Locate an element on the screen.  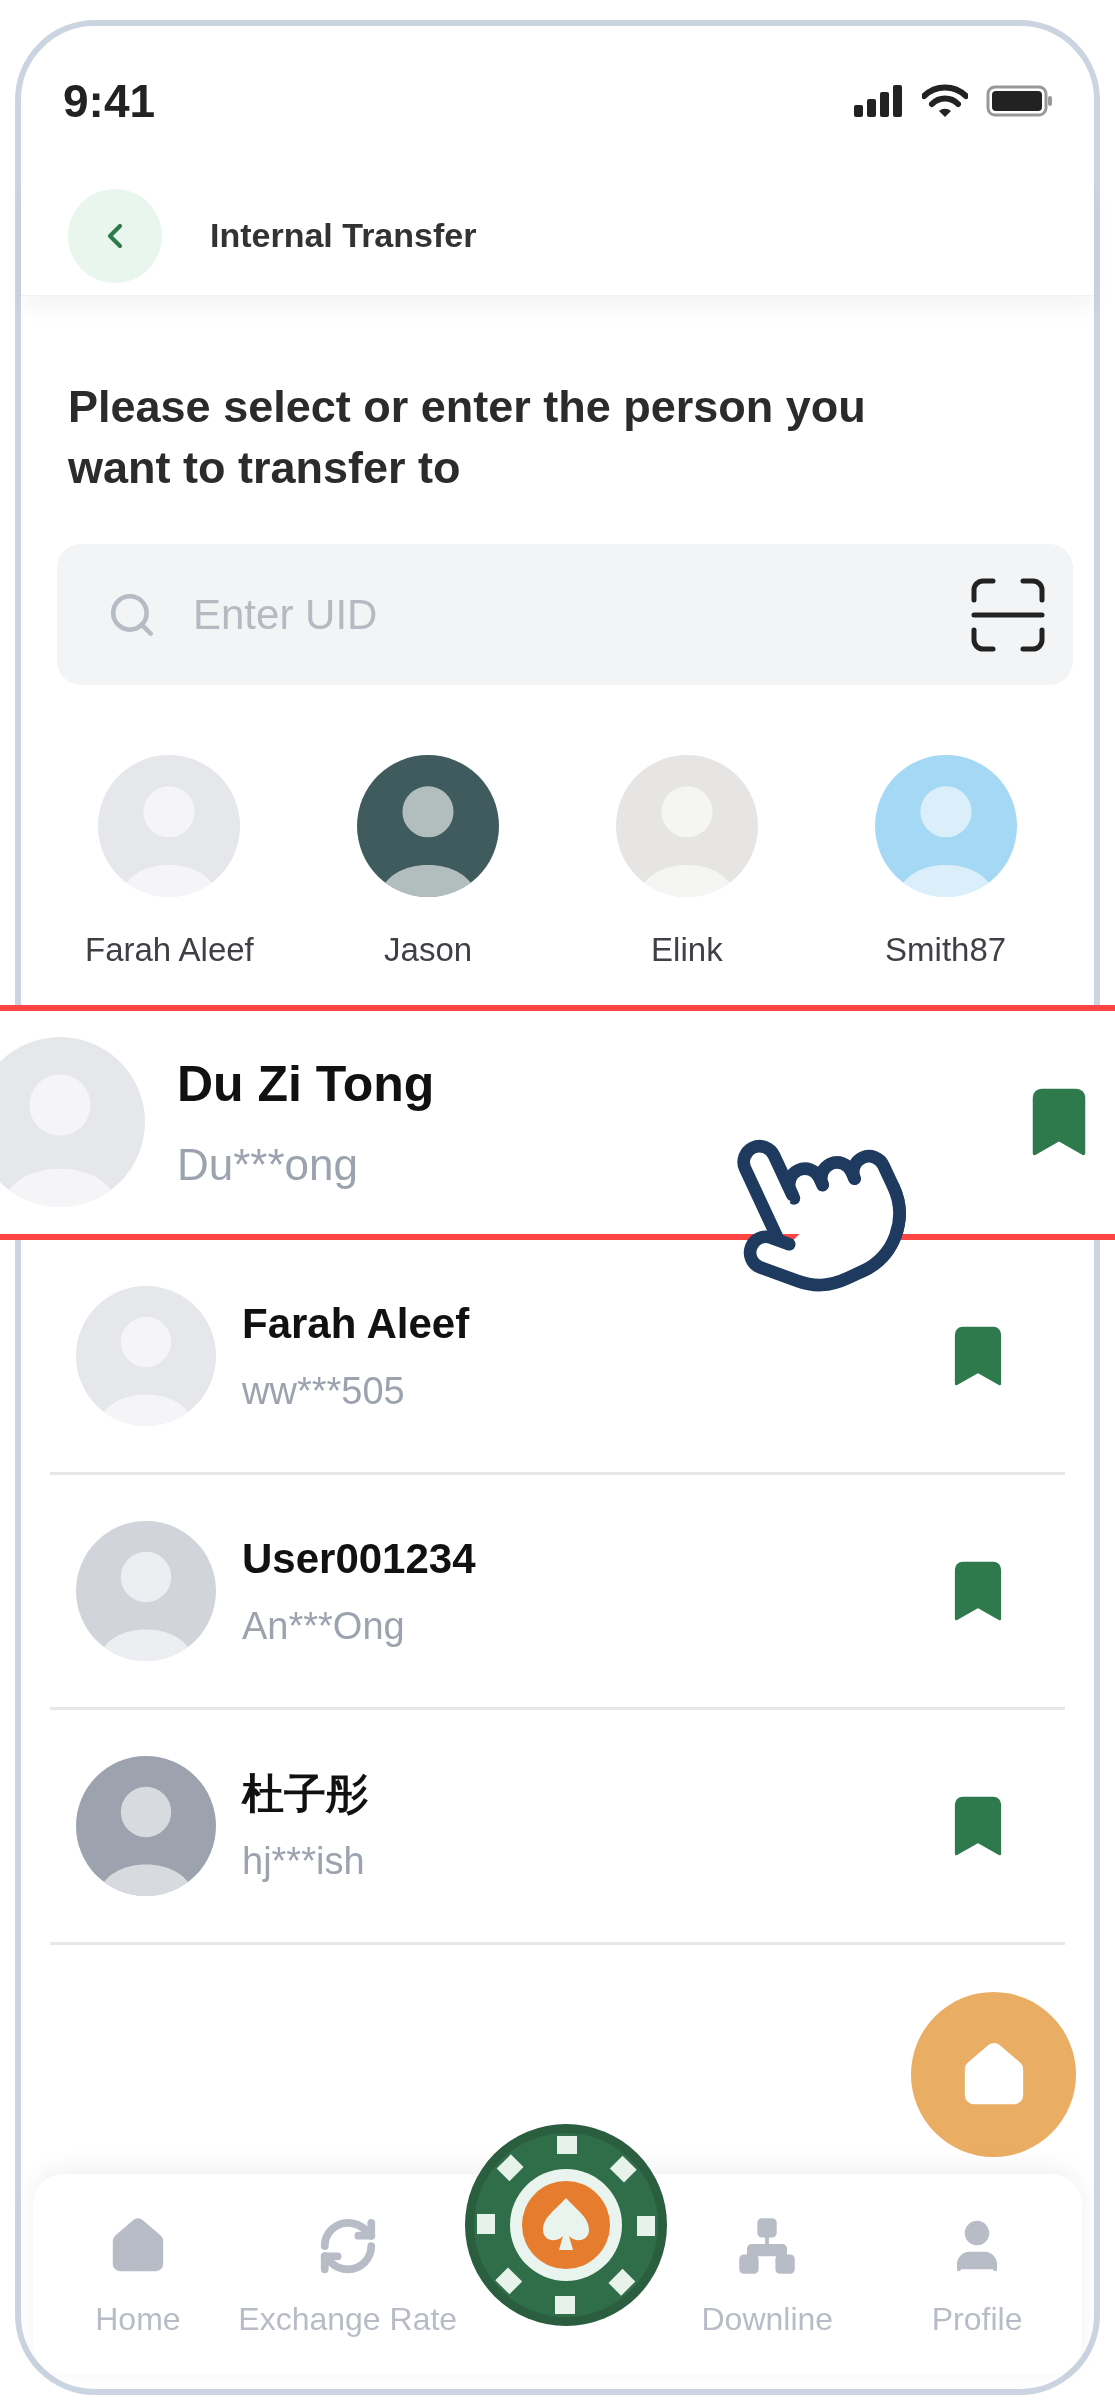
recent-contact-name: Elink is located at coordinates (687, 950).